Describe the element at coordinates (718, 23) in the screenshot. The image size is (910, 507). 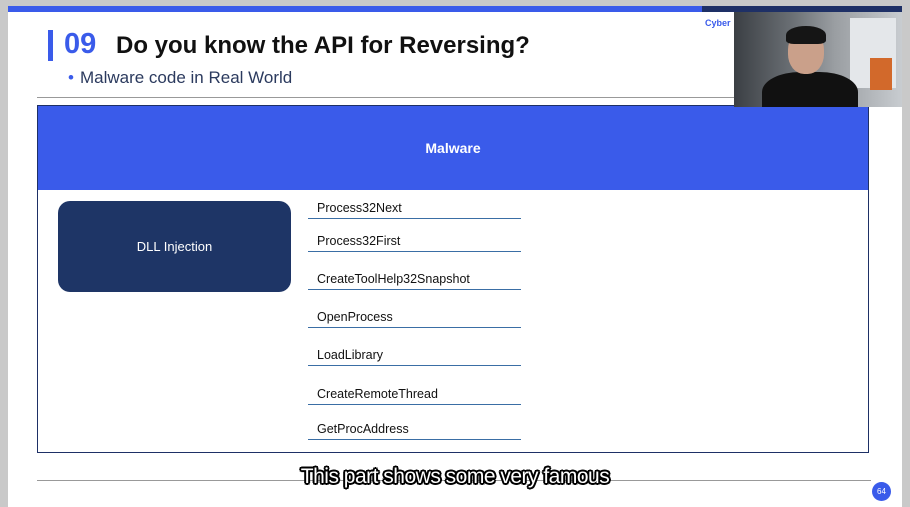
I see `brand-label: Cyber` at that location.